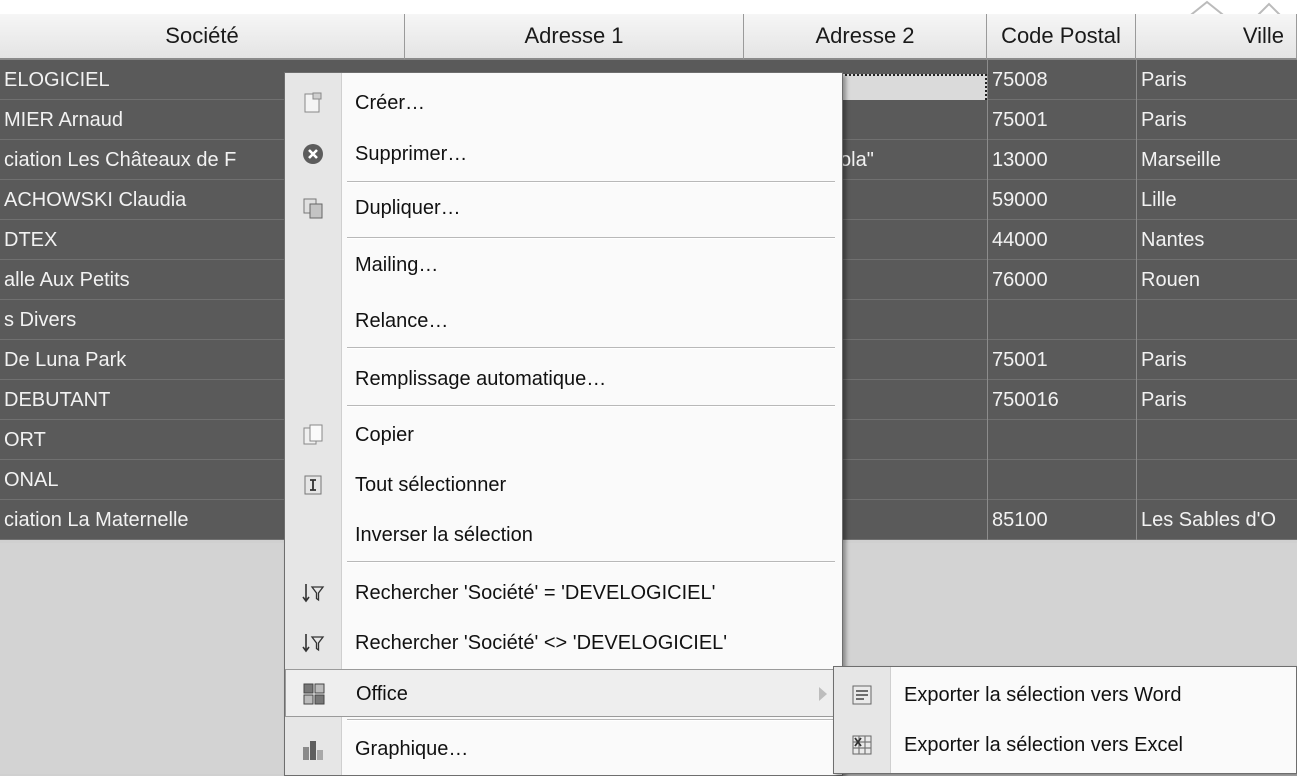 This screenshot has width=1297, height=776. Describe the element at coordinates (541, 643) in the screenshot. I see `menu-item-label: Rechercher 'Société' <> 'DEVELOGICIEL'` at that location.